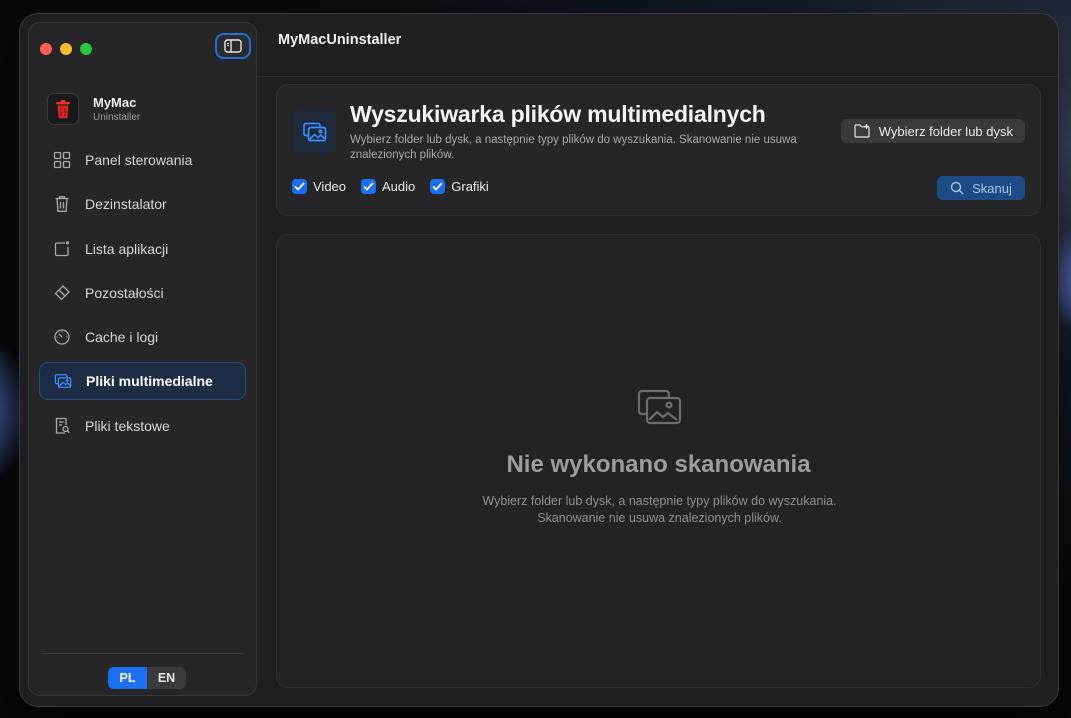 The height and width of the screenshot is (718, 1071). I want to click on folder-add-icon, so click(862, 131).